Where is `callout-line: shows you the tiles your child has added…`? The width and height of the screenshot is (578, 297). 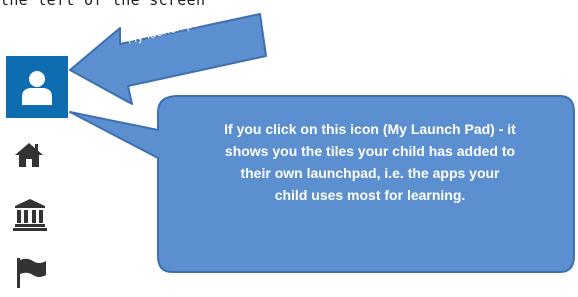 callout-line: shows you the tiles your child has added… is located at coordinates (370, 151).